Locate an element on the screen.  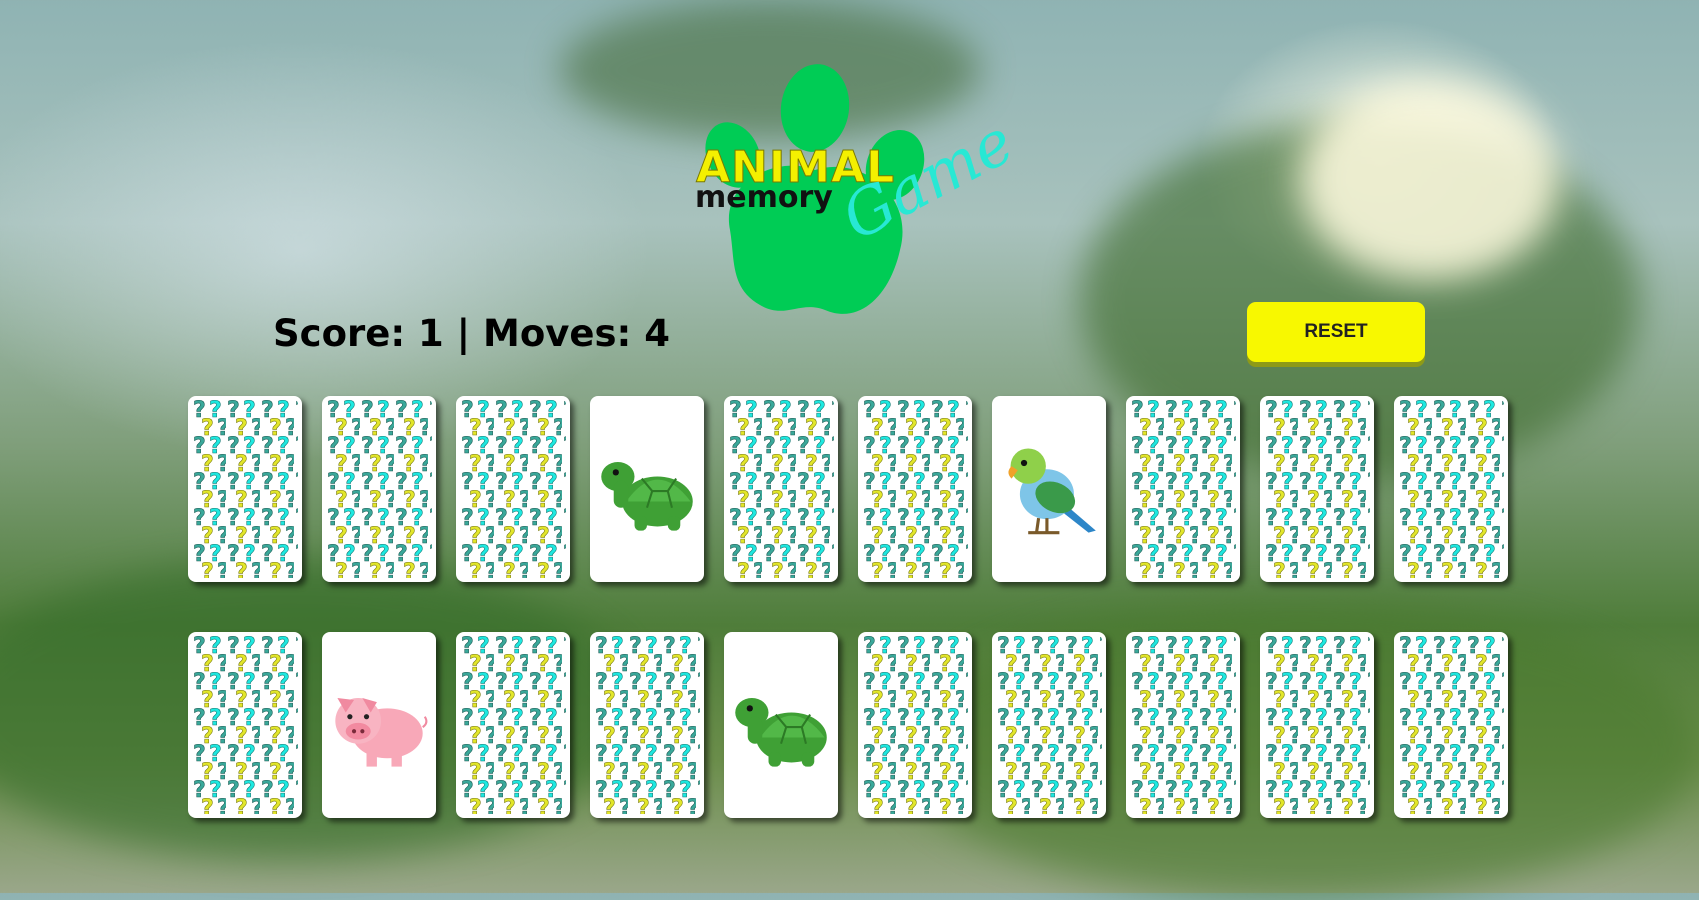
bird-icon is located at coordinates (1052, 491).